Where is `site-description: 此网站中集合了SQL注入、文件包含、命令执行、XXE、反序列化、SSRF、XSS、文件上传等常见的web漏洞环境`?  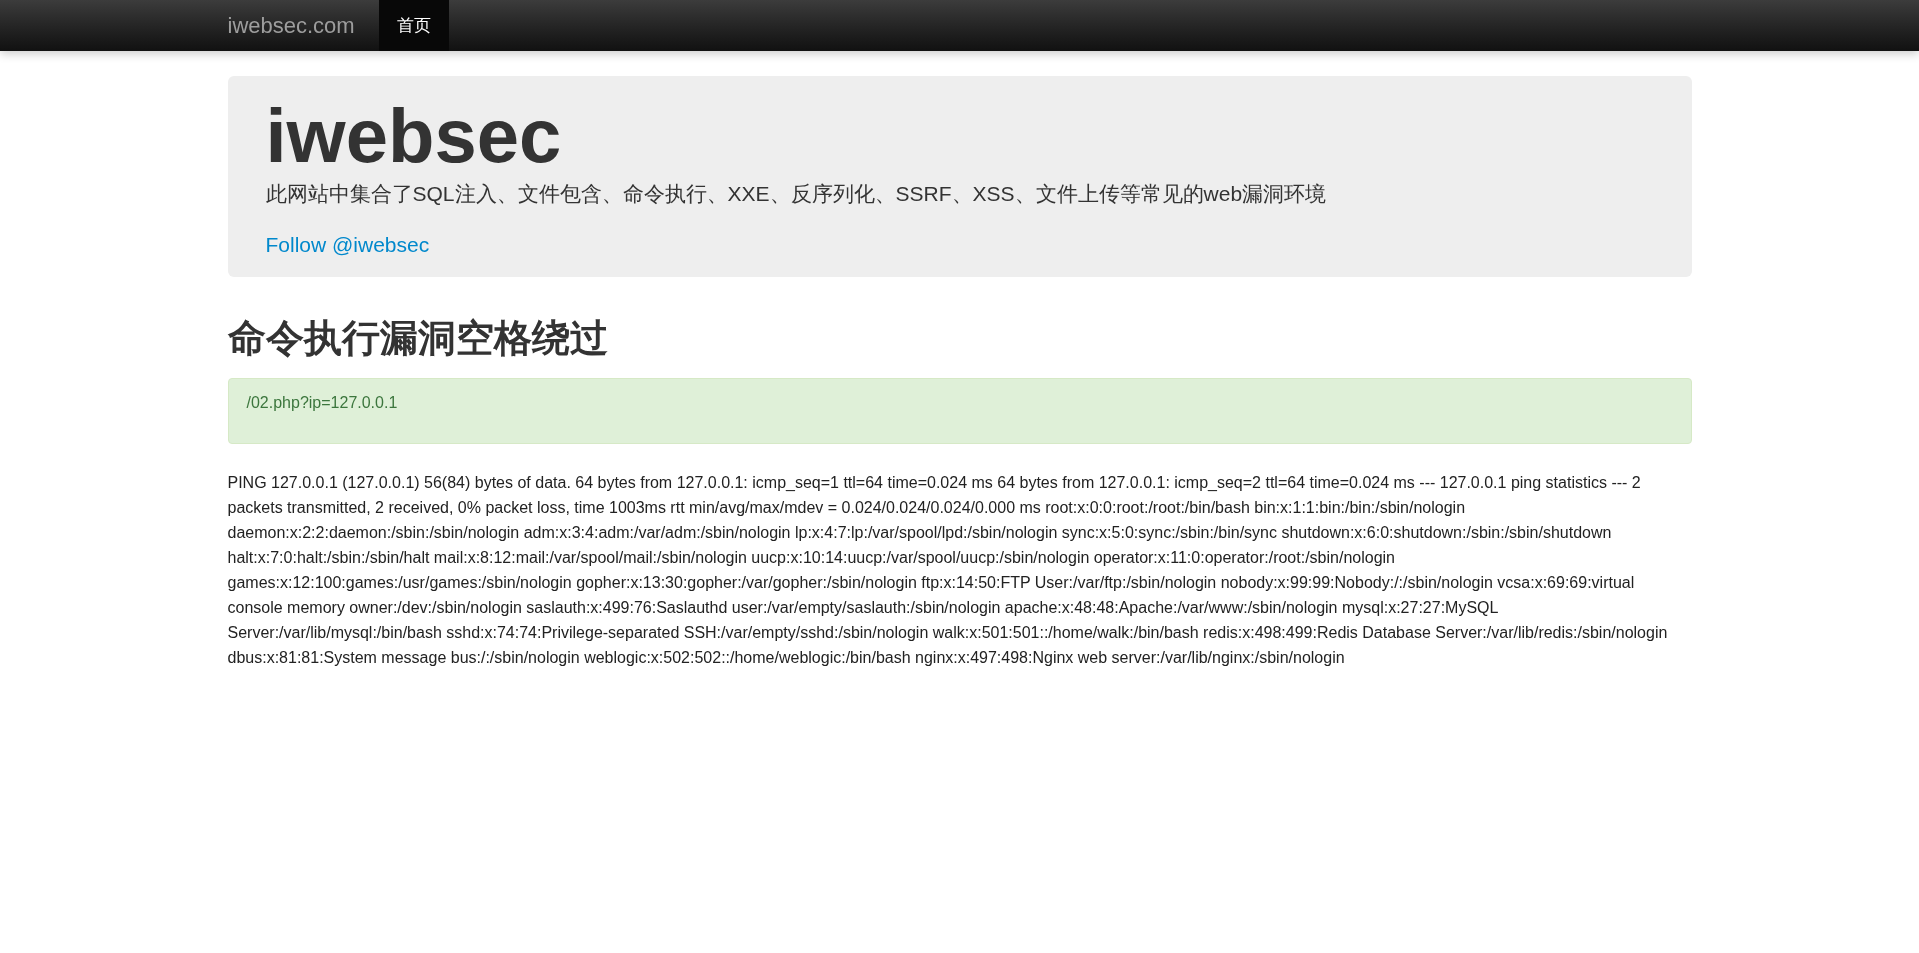 site-description: 此网站中集合了SQL注入、文件包含、命令执行、XXE、反序列化、SSRF、XSS、文件上传等常见的web漏洞环境 is located at coordinates (796, 193).